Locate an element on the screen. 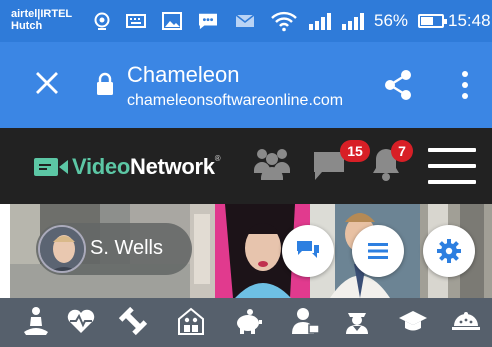 This screenshot has width=492, height=347. logo-text-video: Video is located at coordinates (101, 166).